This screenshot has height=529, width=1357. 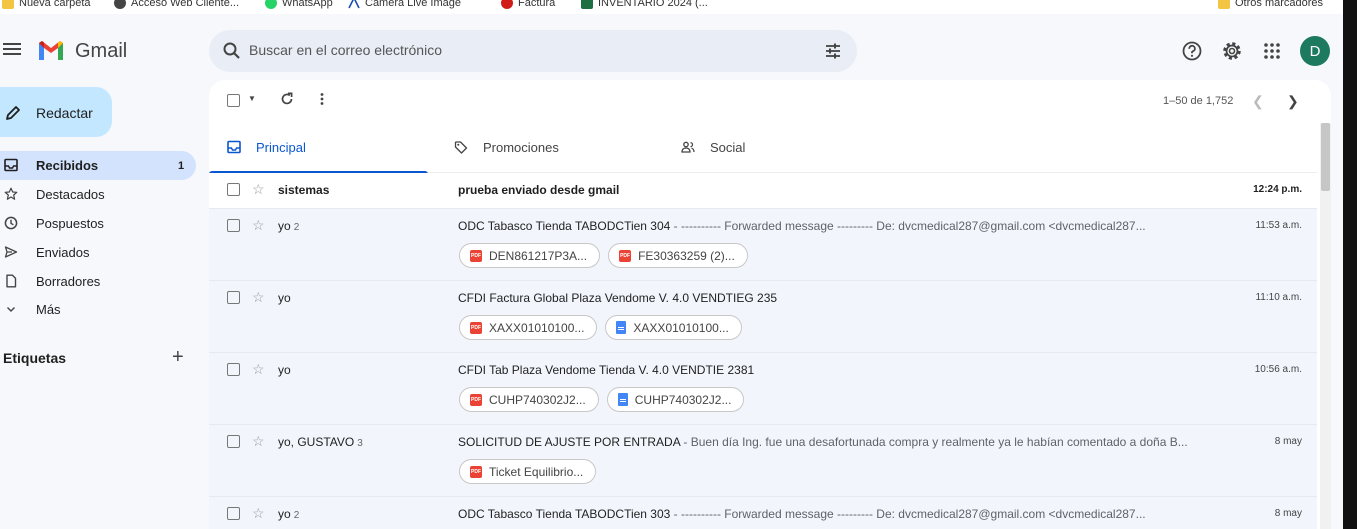 I want to click on bookmark-camera: Camera Live Image, so click(x=404, y=4).